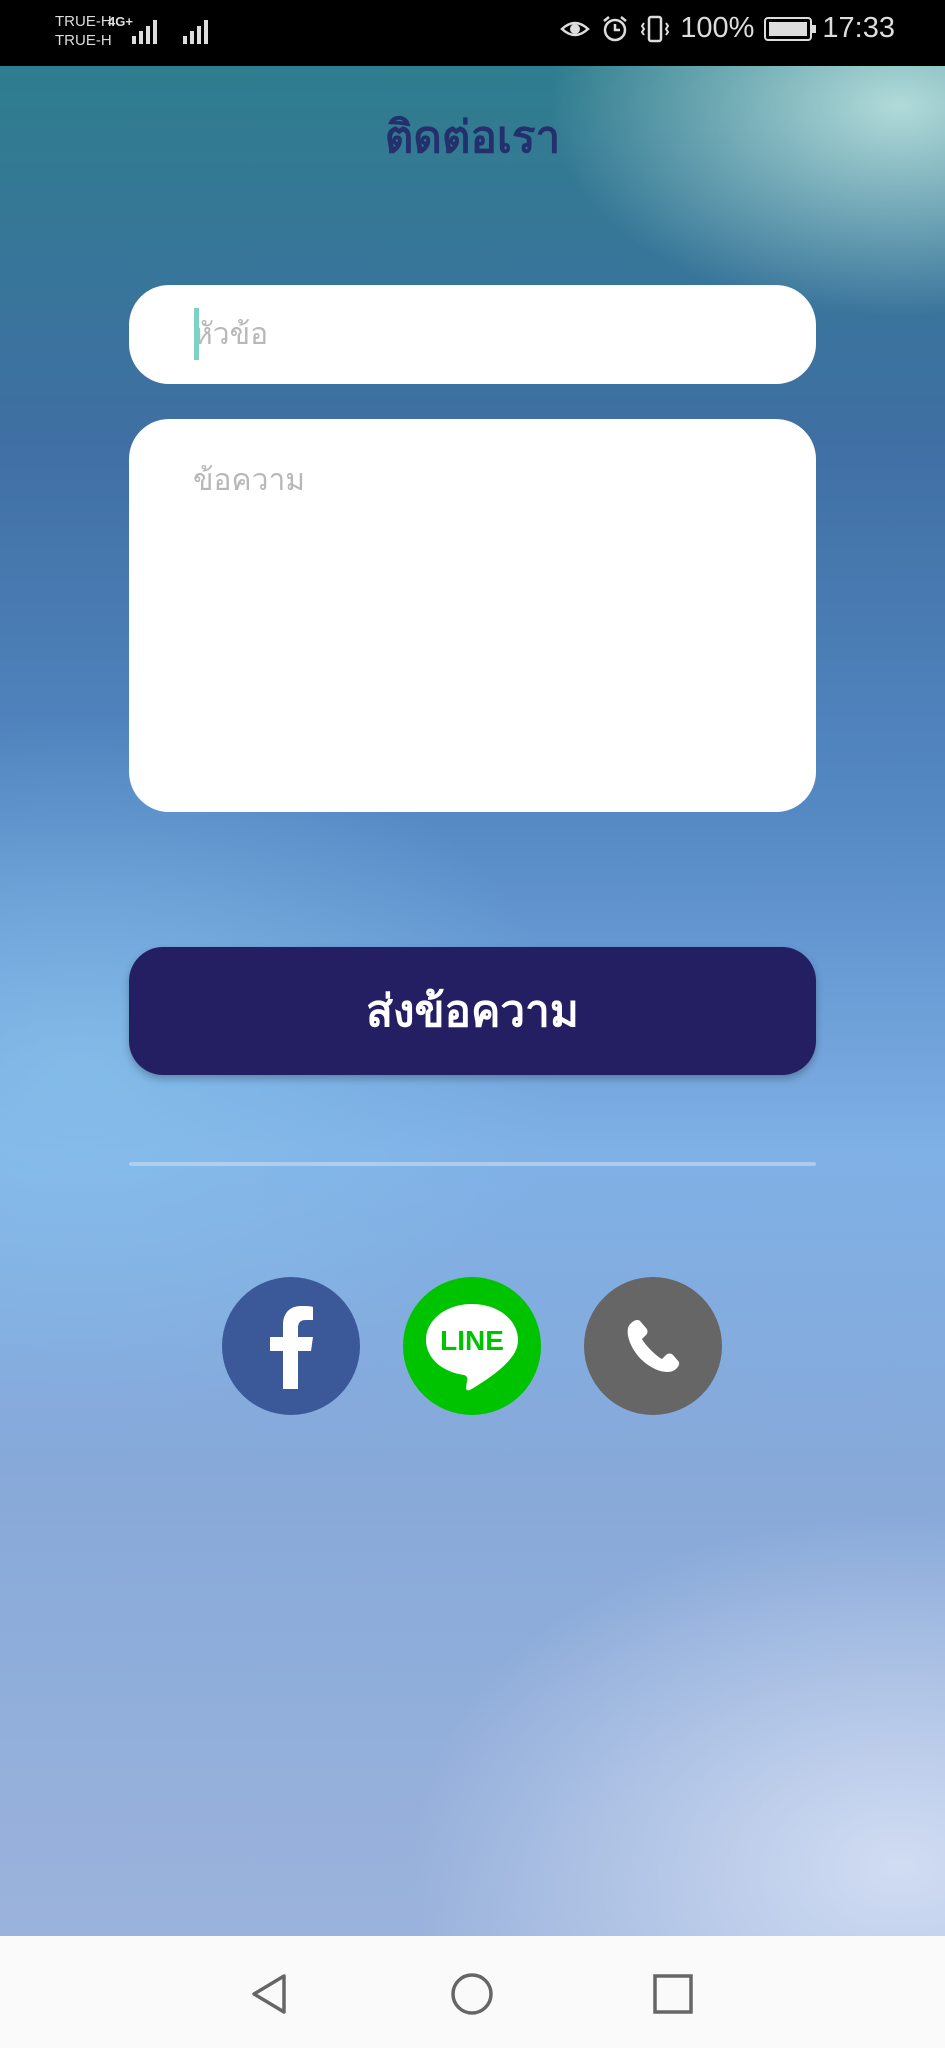 This screenshot has height=2048, width=945. I want to click on line-button: LINE, so click(472, 1346).